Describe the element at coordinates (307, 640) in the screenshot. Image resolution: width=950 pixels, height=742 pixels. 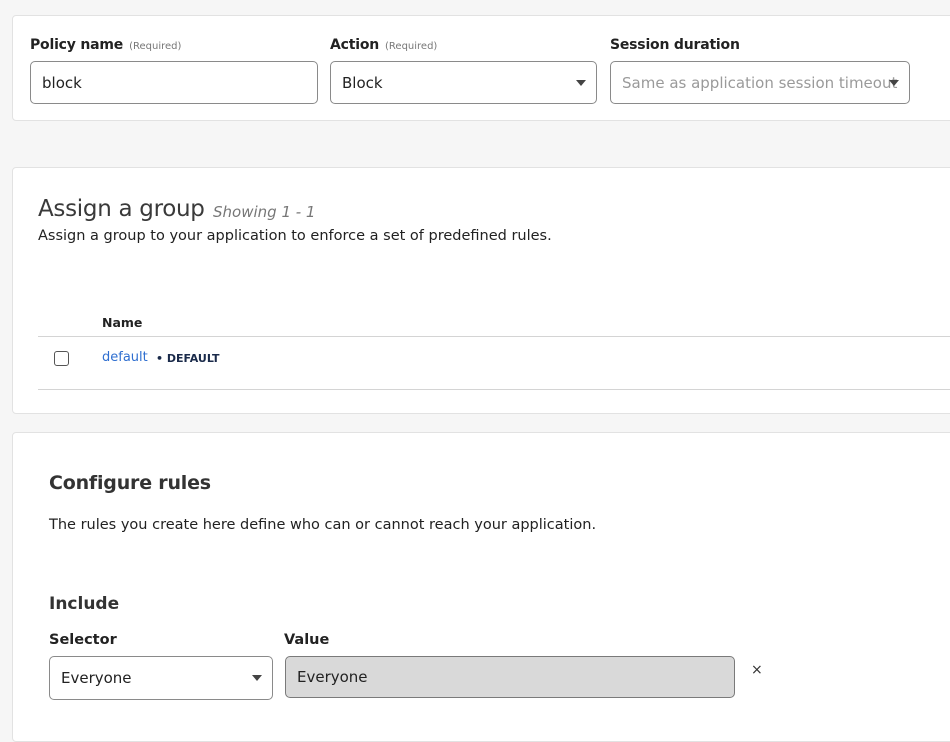
I see `value-label: Value` at that location.